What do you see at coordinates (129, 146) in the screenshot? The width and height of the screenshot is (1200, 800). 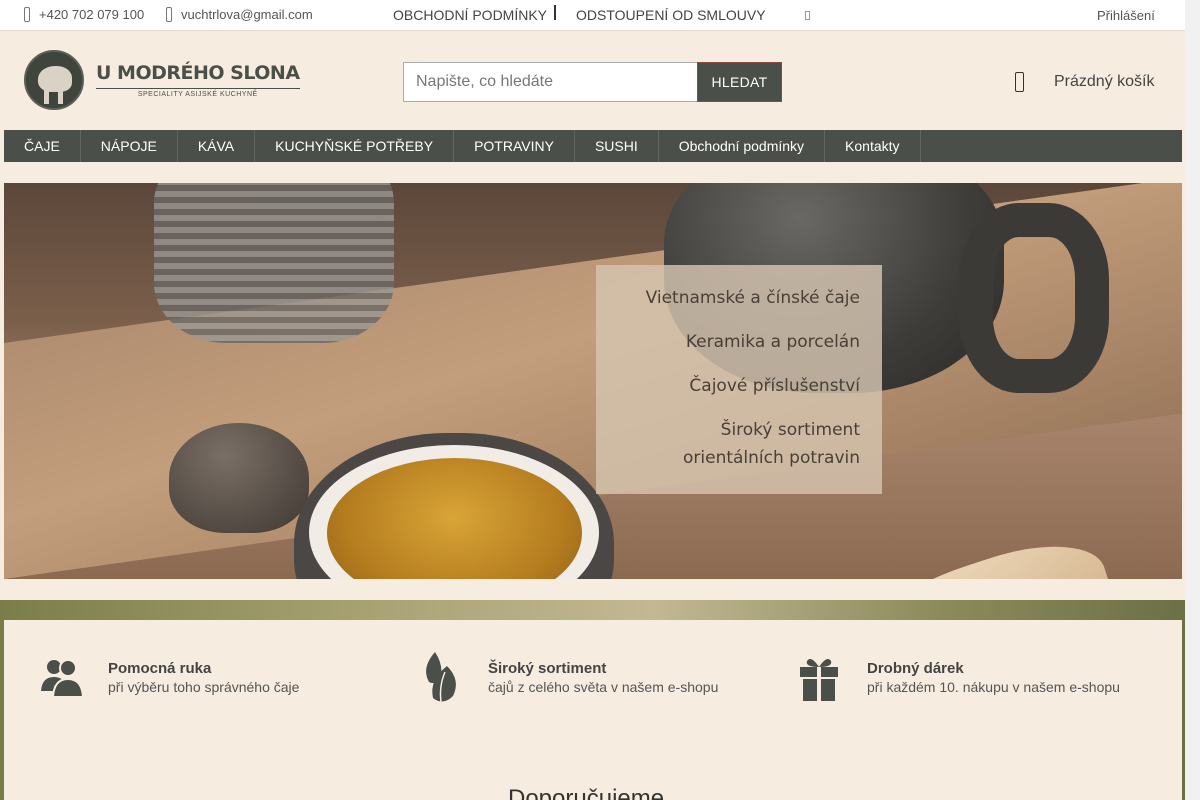 I see `nav-item-napoje: NÁPOJE` at bounding box center [129, 146].